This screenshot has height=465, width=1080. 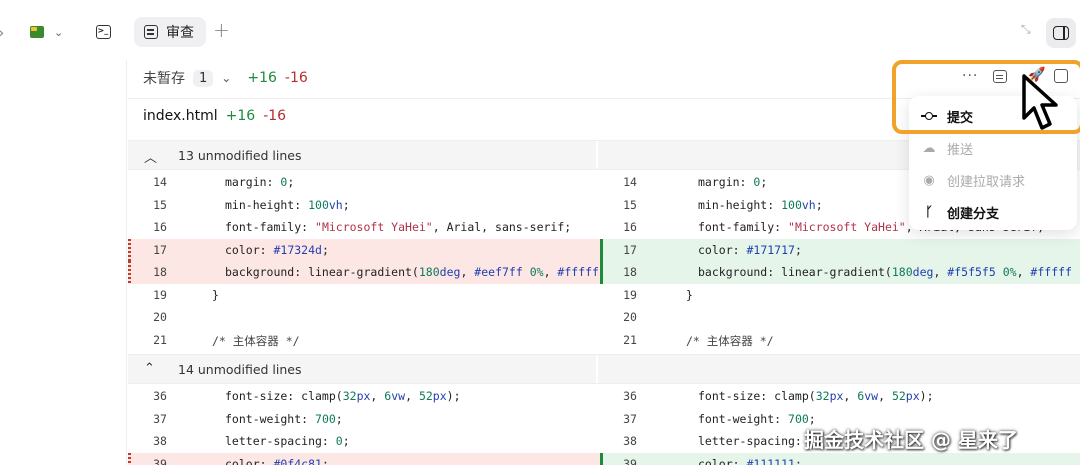 I want to click on watermark: 掘金技术社区 @ 星来了, so click(x=911, y=440).